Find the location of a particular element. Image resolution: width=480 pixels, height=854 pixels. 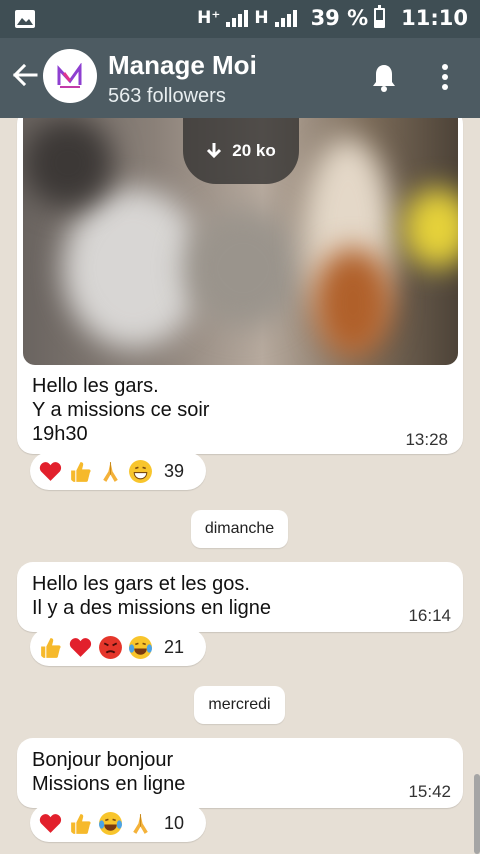

scrollbar is located at coordinates (477, 814).